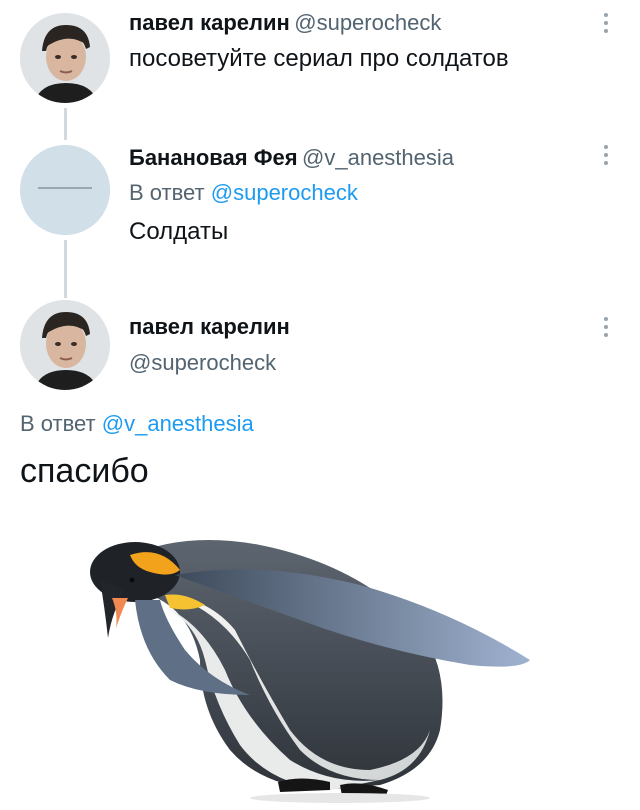  What do you see at coordinates (65, 190) in the screenshot?
I see `avatar-banana-fairy` at bounding box center [65, 190].